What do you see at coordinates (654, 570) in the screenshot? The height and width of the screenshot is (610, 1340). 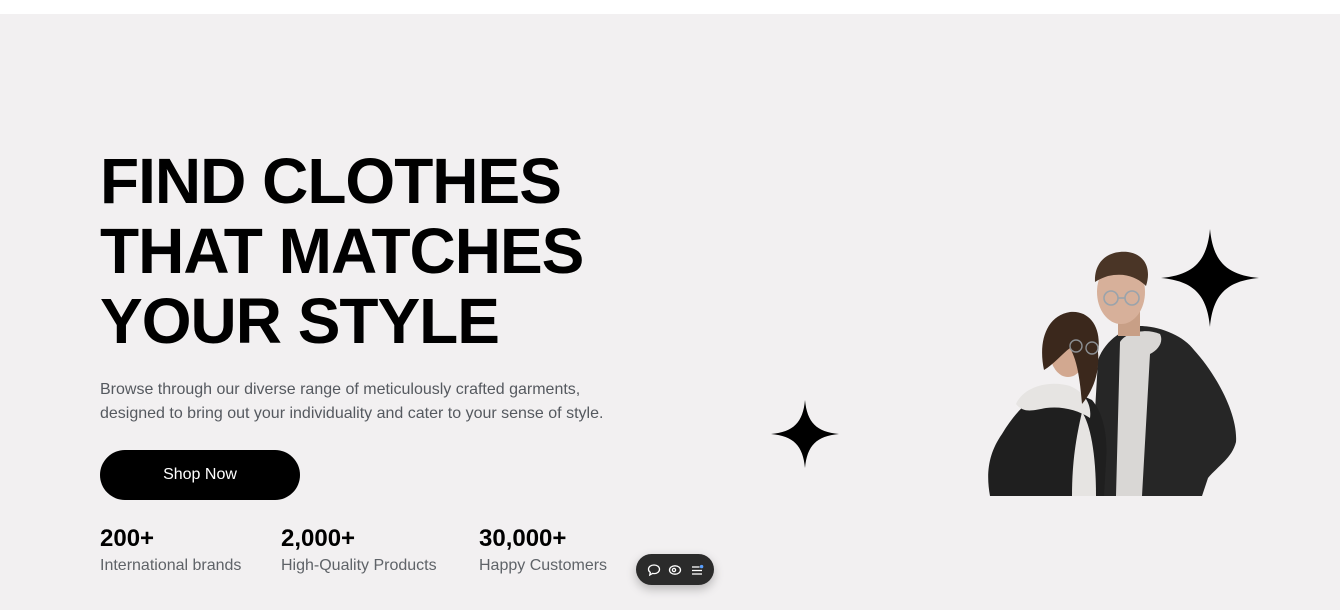 I see `comment-icon` at bounding box center [654, 570].